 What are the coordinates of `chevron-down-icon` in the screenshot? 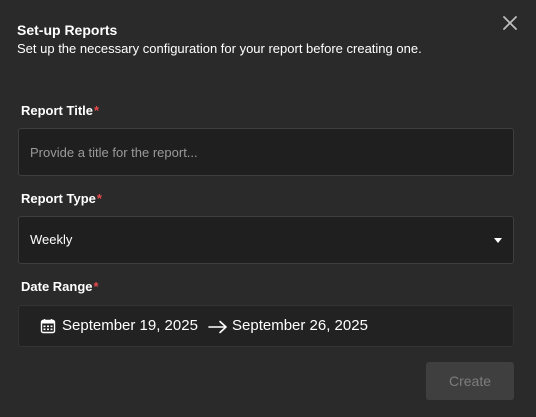 It's located at (498, 240).